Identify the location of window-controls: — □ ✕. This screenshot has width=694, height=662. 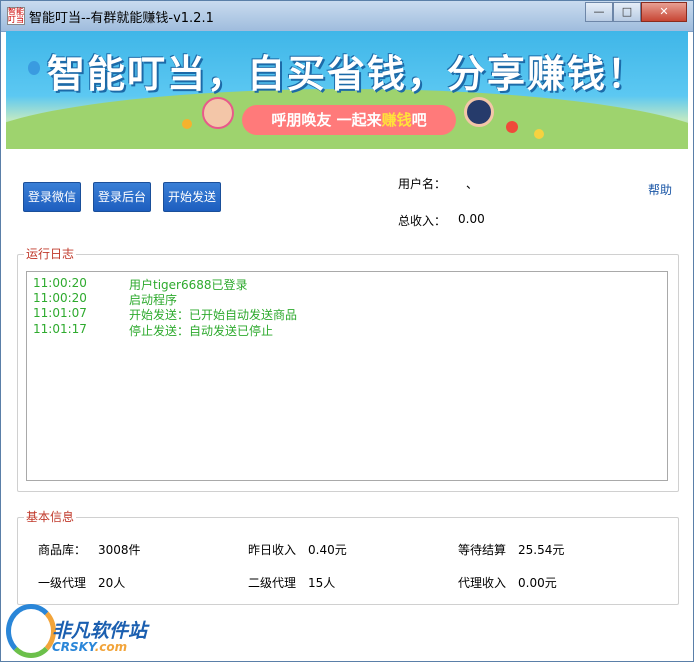
(636, 12).